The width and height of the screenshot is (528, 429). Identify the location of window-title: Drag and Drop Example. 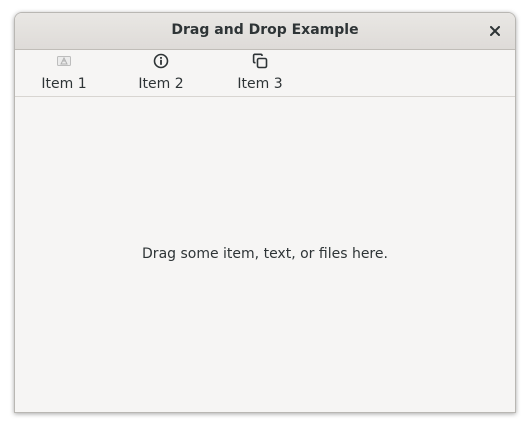
(265, 30).